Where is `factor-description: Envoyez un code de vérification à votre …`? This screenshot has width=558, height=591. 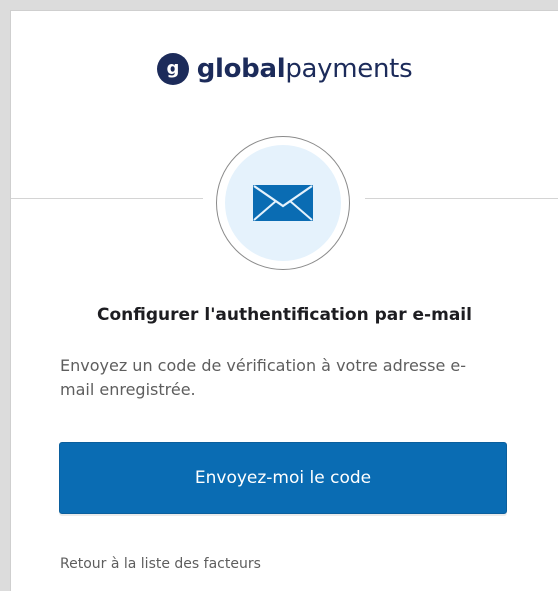
factor-description: Envoyez un code de vérification à votre … is located at coordinates (263, 377).